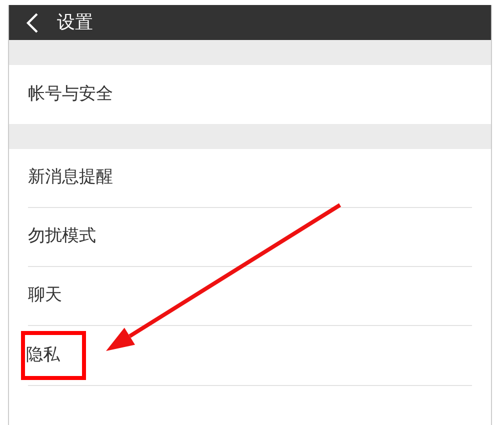  I want to click on back-icon, so click(33, 23).